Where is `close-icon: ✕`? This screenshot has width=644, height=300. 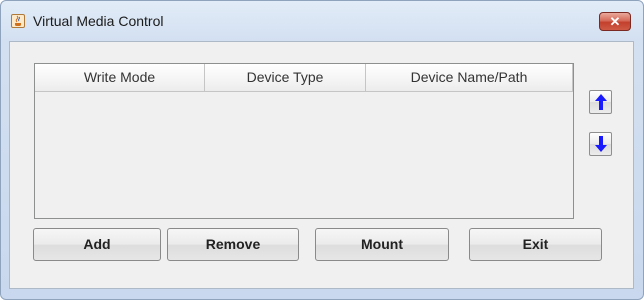
close-icon: ✕ is located at coordinates (615, 21).